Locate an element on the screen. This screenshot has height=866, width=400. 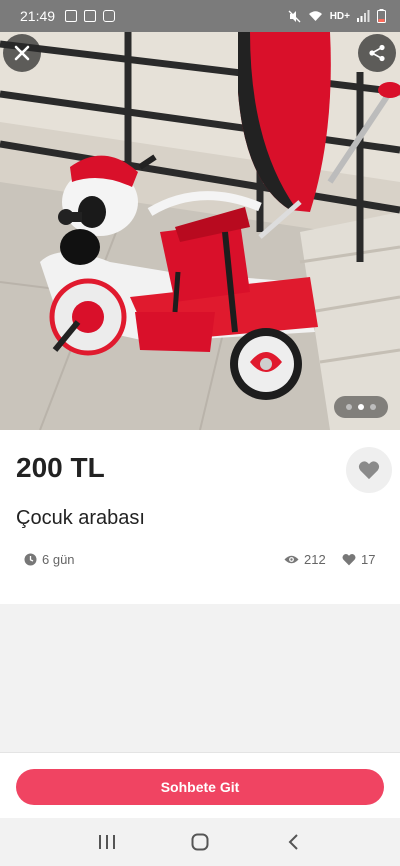
heart-icon is located at coordinates (369, 470).